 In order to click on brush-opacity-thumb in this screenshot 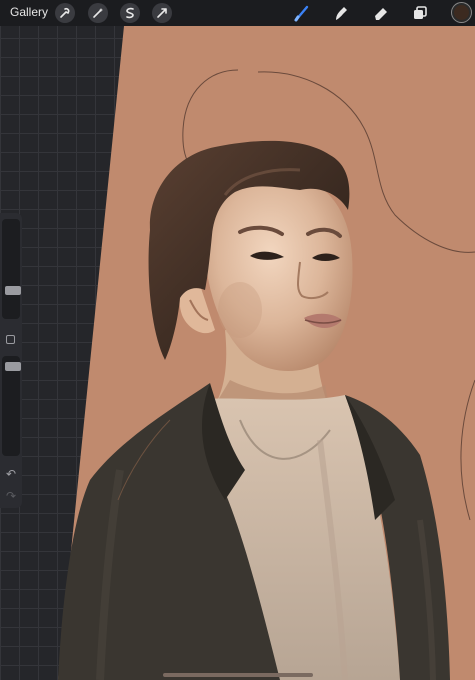, I will do `click(13, 367)`.